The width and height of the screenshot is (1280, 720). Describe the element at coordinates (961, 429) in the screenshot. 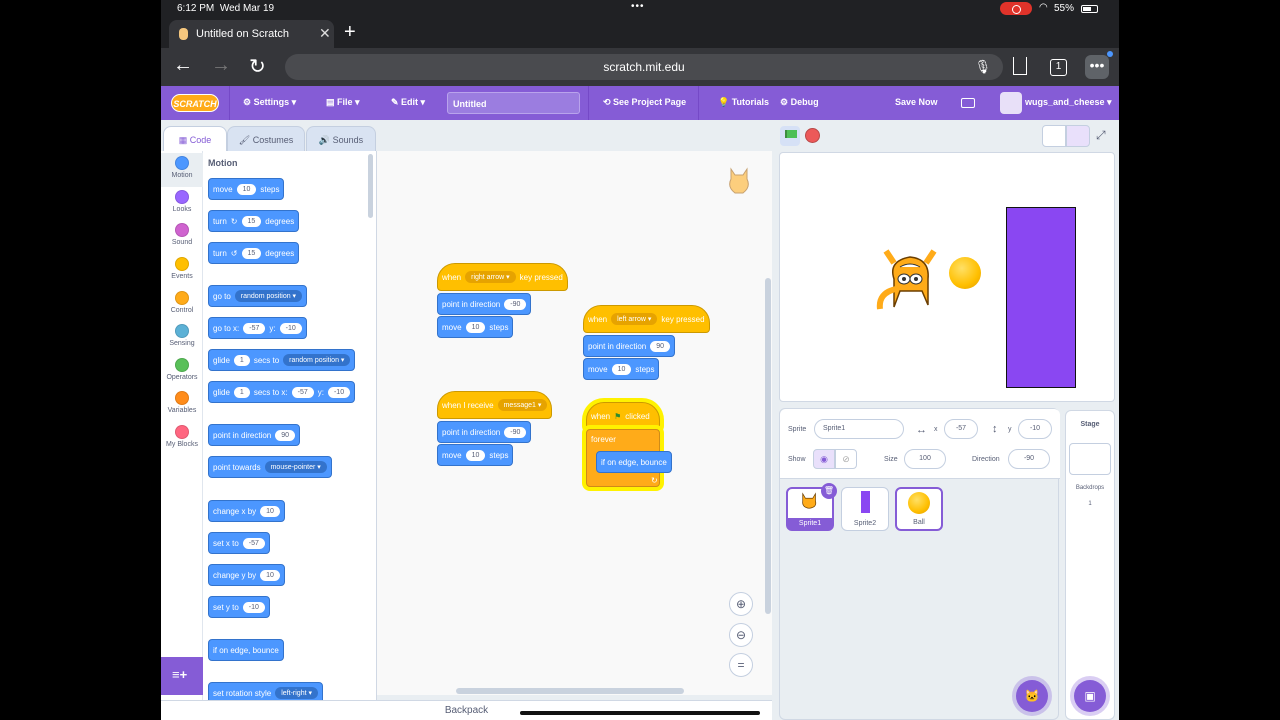

I see `x-field: -57` at that location.